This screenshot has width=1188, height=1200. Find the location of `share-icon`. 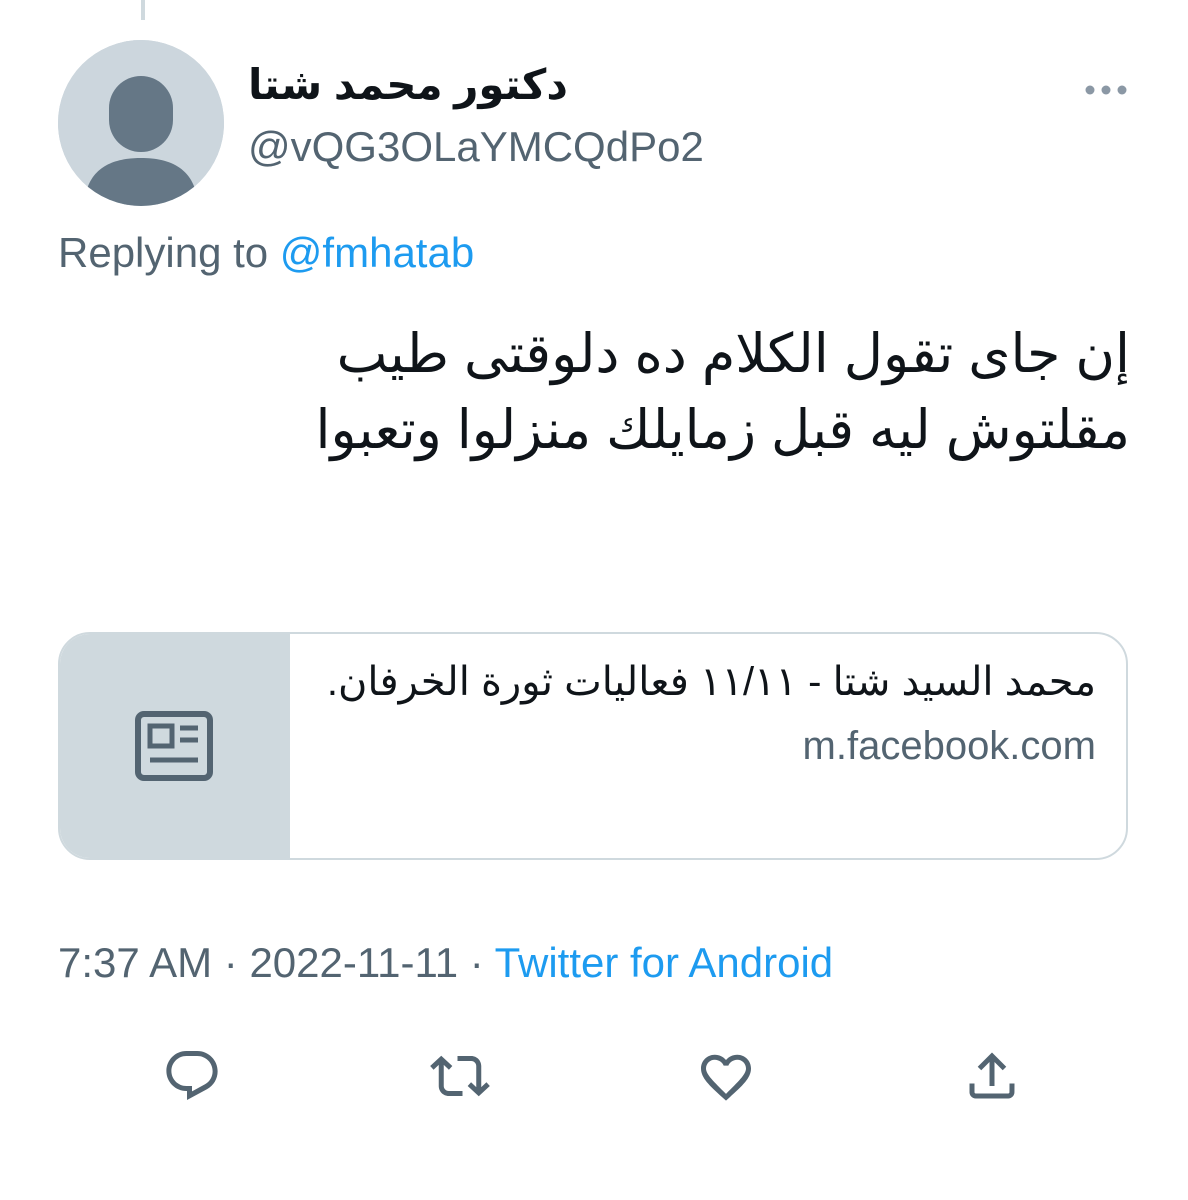

share-icon is located at coordinates (992, 1075).